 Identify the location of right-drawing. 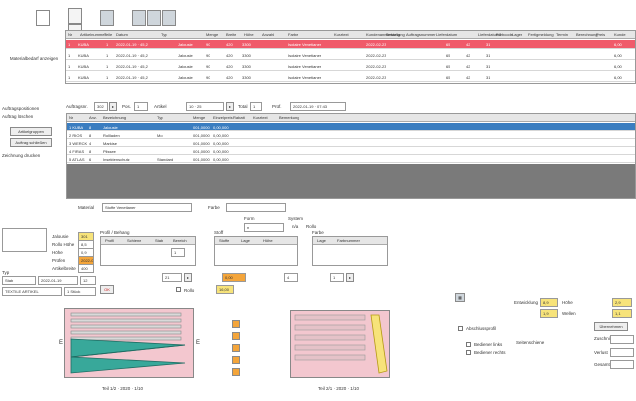
(340, 344).